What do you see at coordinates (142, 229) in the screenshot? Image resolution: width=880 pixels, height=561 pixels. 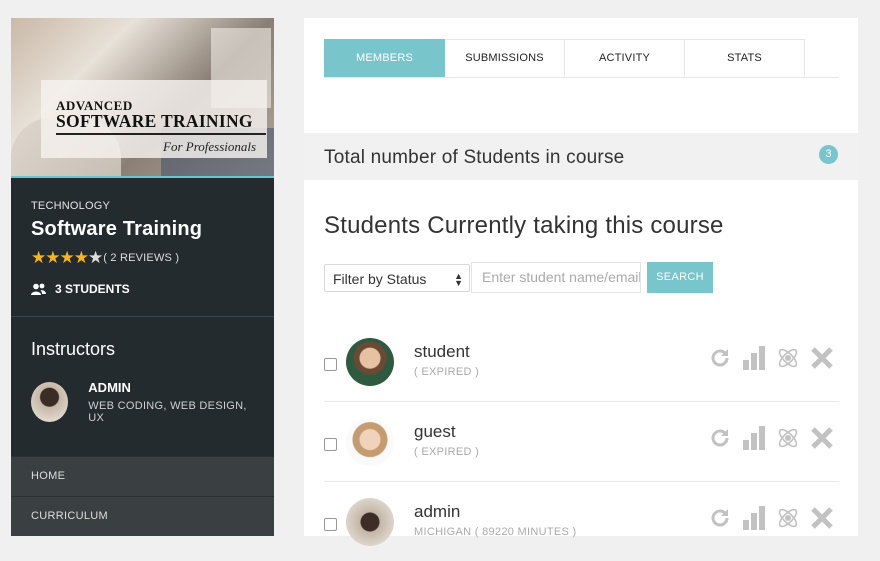 I see `course-title: Software Training` at bounding box center [142, 229].